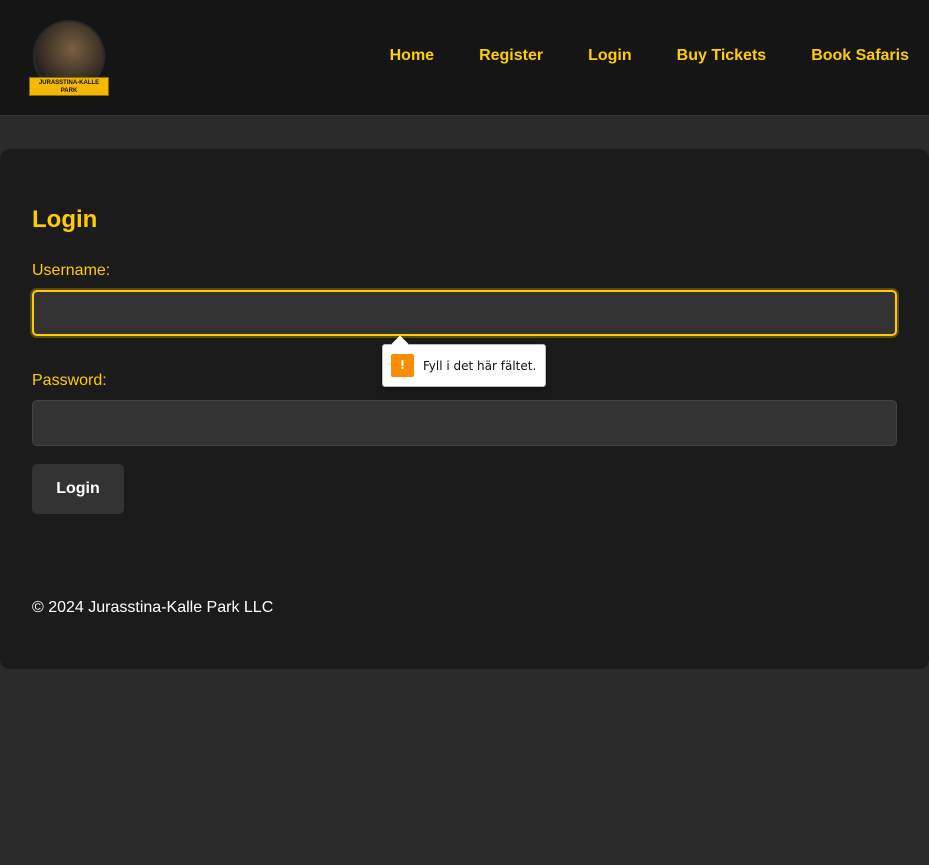 This screenshot has height=865, width=929. I want to click on validation-tooltip: ! Fyll i det här fältet., so click(464, 365).